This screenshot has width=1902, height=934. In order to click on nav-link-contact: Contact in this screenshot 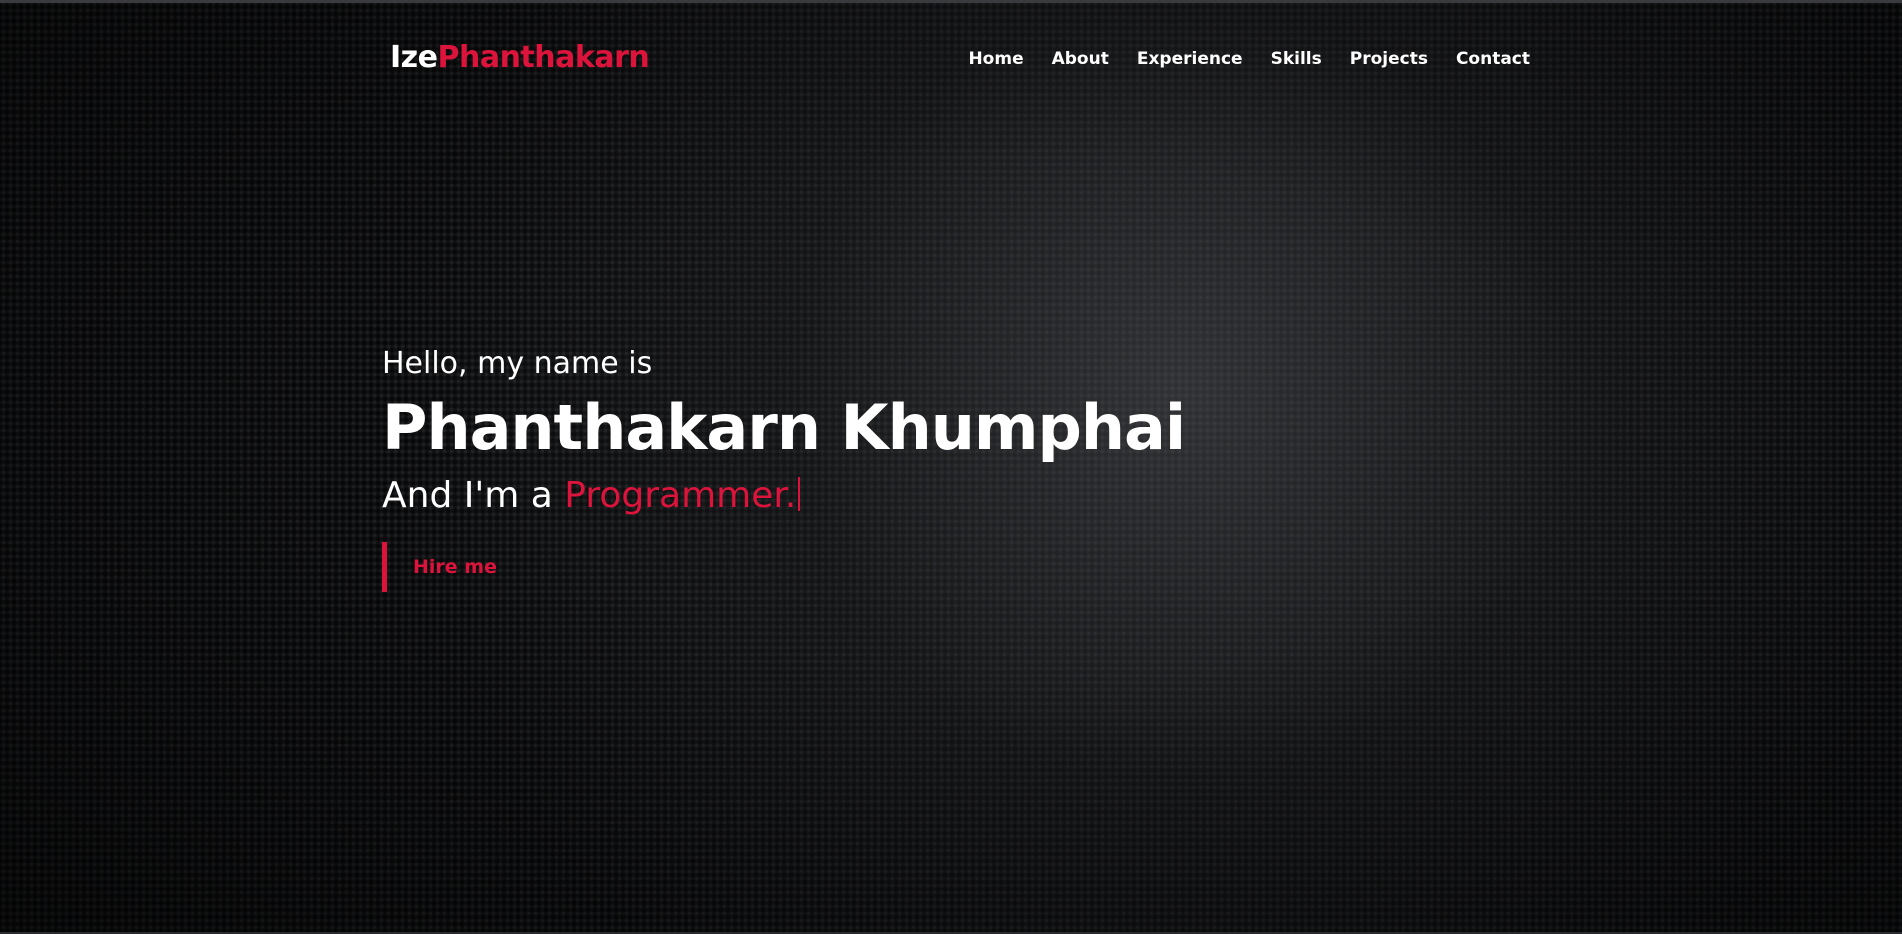, I will do `click(1493, 59)`.